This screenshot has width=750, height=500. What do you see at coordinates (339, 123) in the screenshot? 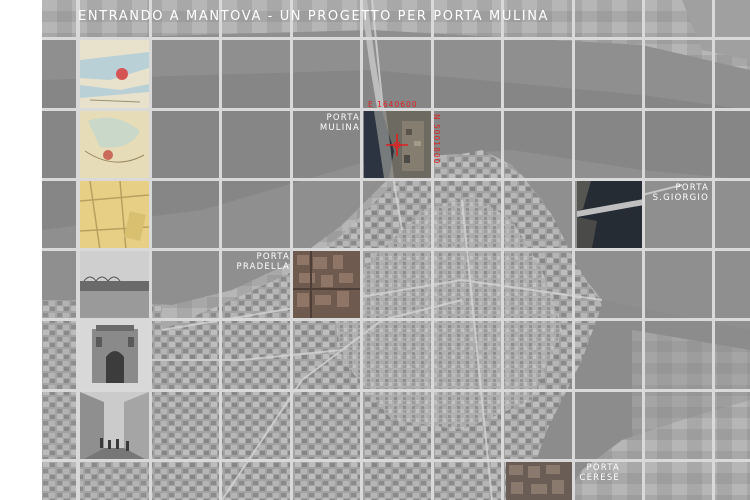
I see `label-porta-mulina: PORTA MULINA` at bounding box center [339, 123].